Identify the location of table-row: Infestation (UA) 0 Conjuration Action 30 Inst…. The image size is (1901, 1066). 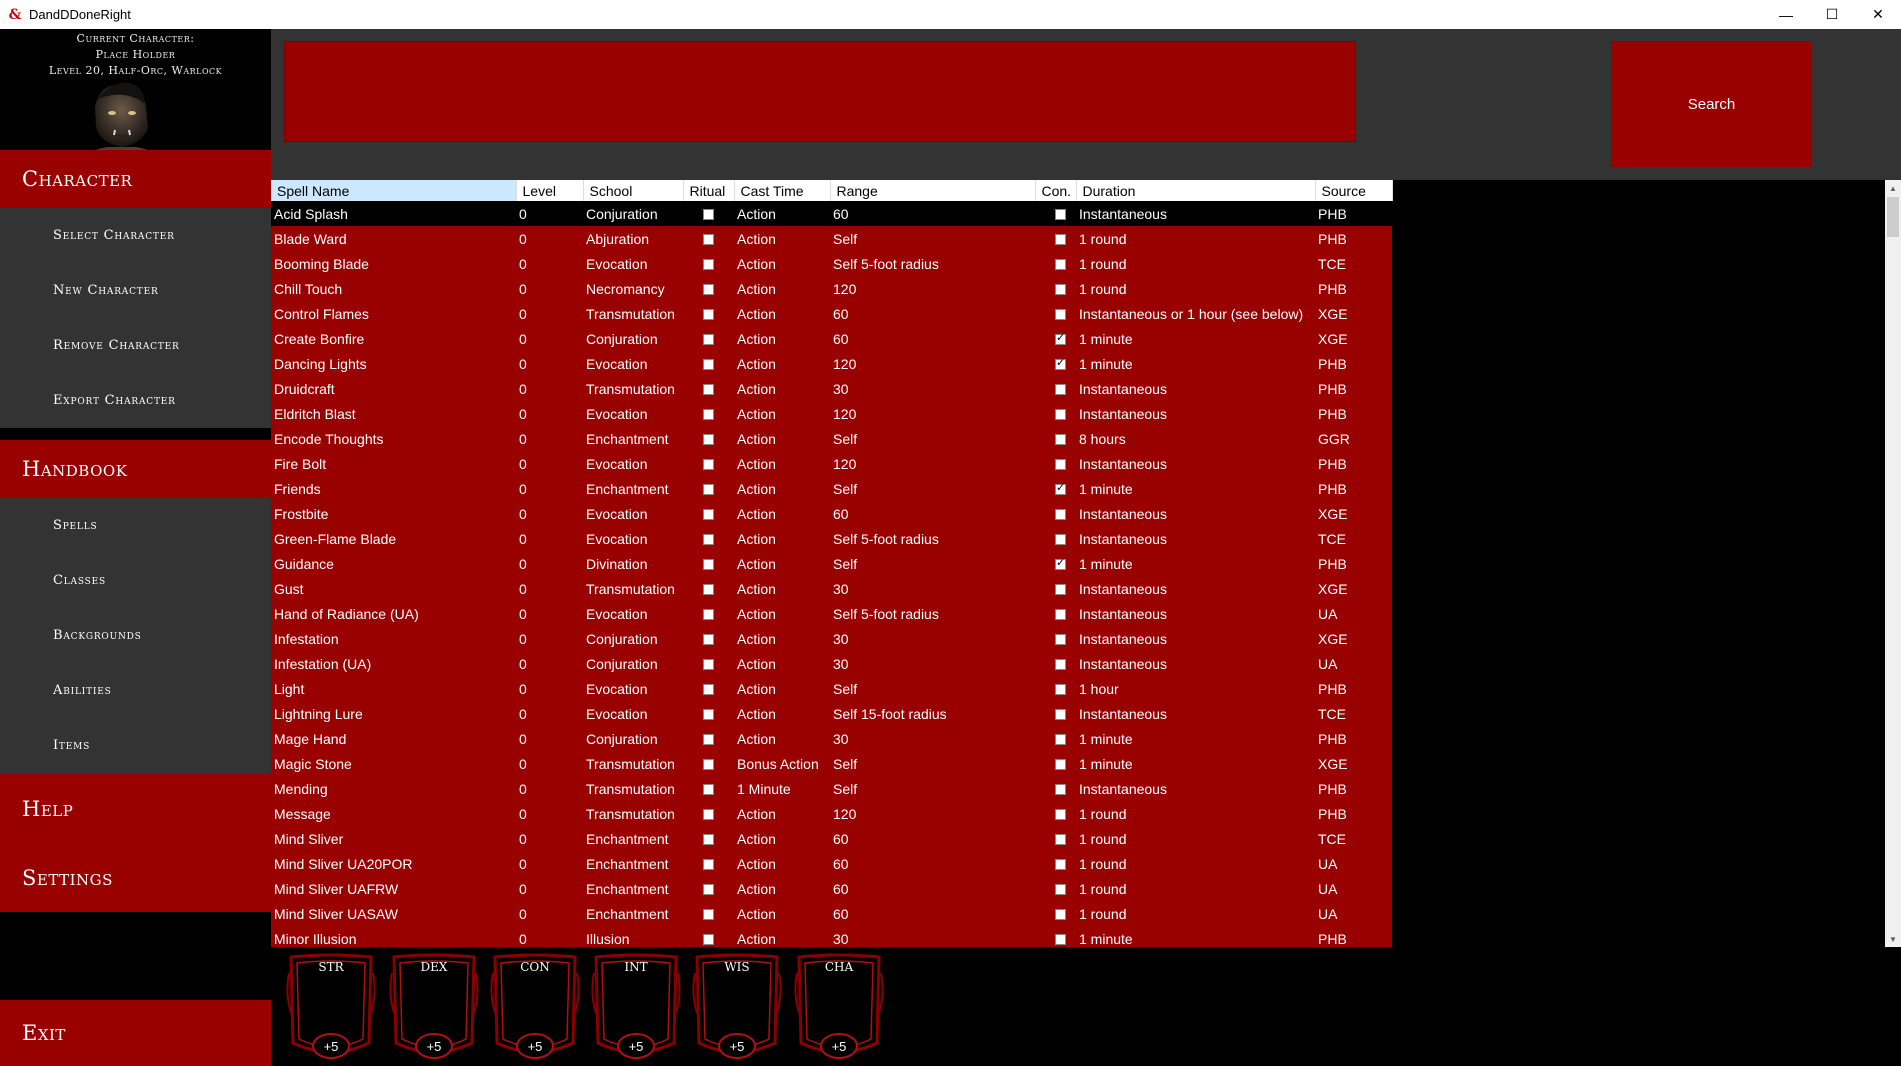
(831, 663).